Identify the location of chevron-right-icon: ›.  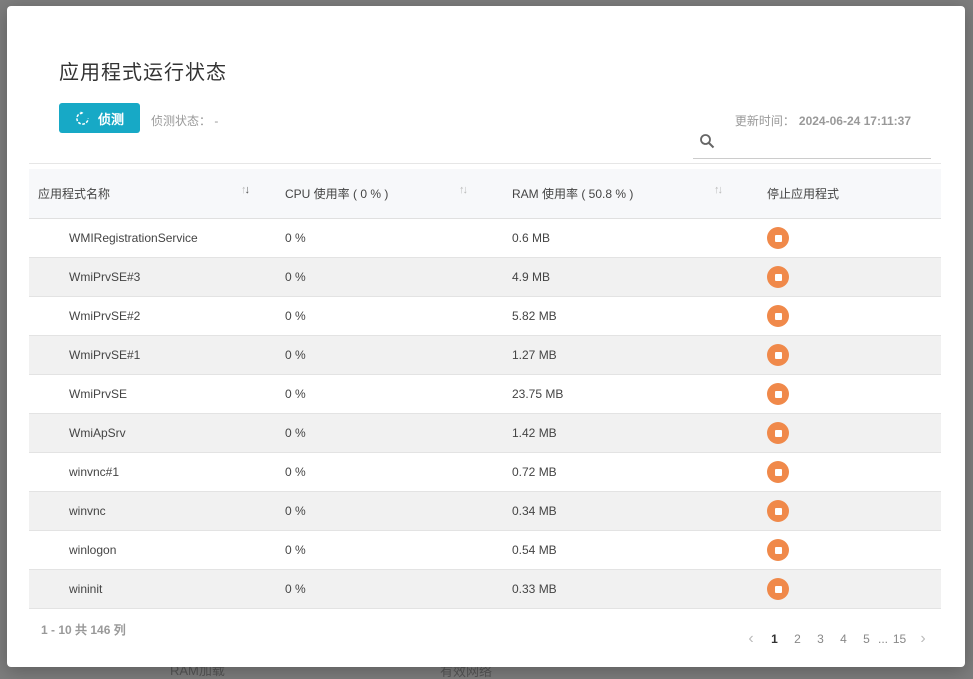
(923, 639).